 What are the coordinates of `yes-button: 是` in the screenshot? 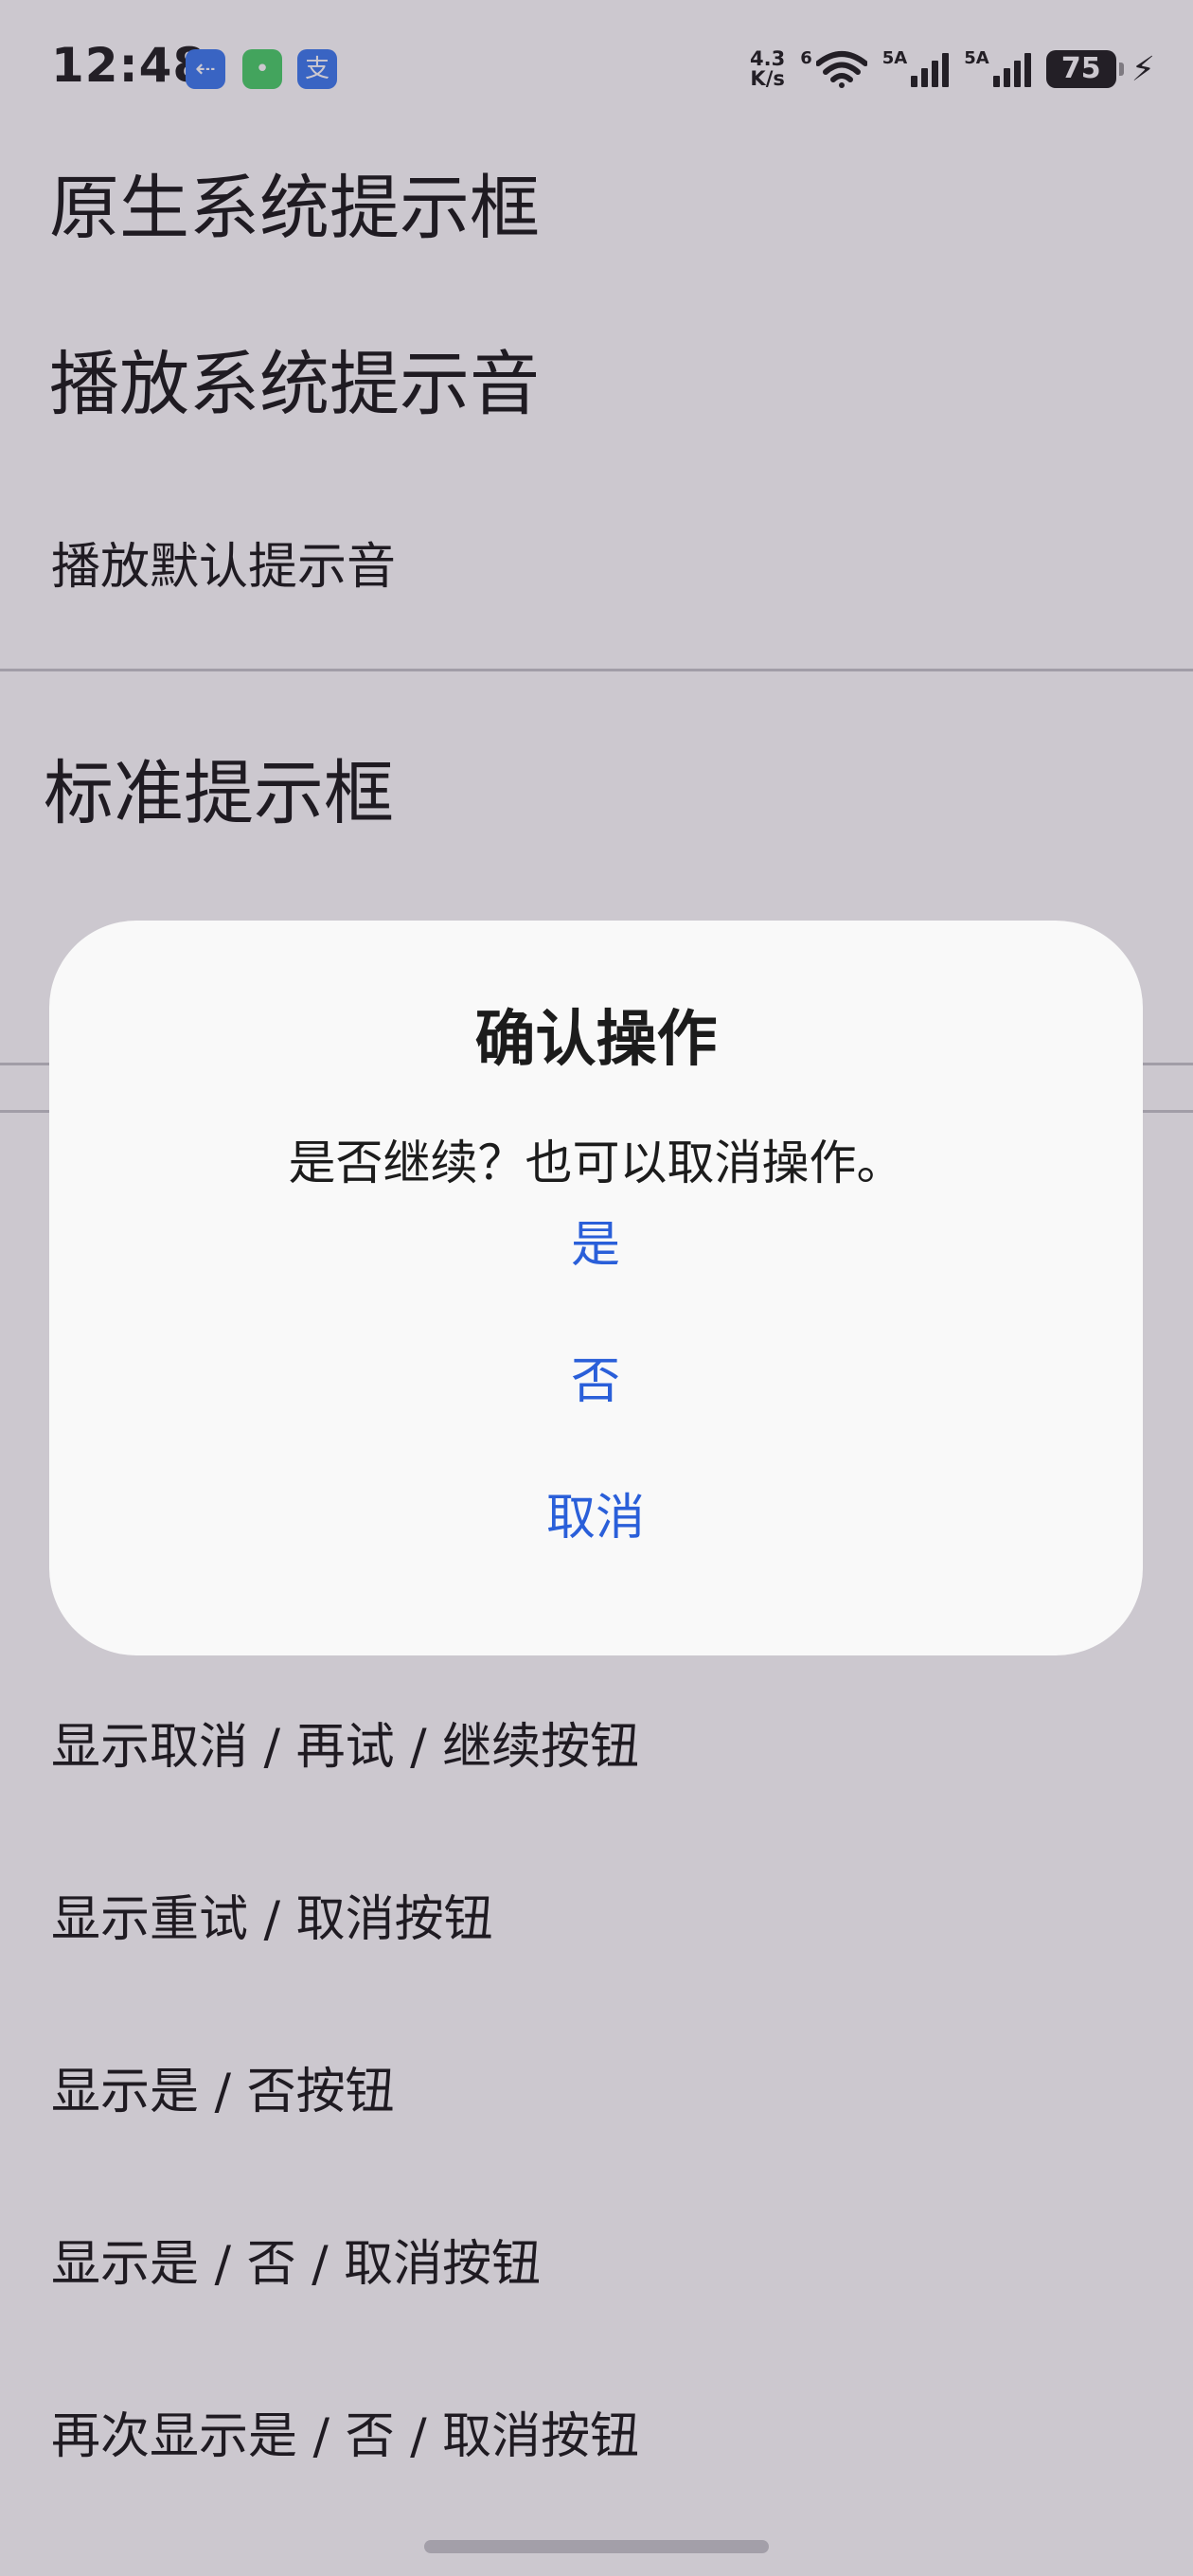 It's located at (595, 1245).